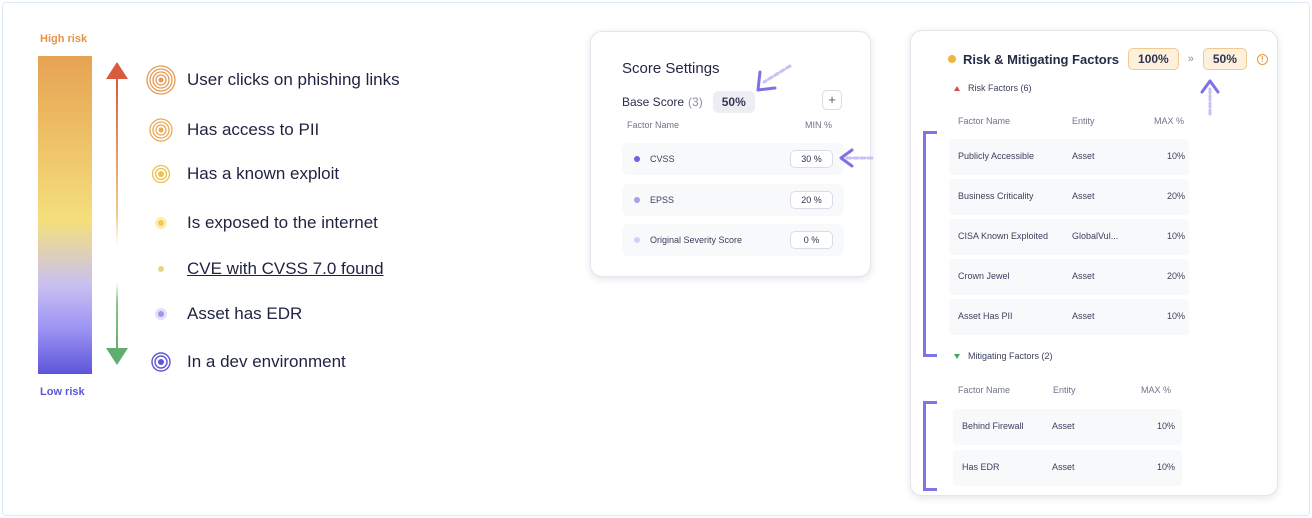 Image resolution: width=1312 pixels, height=518 pixels. I want to click on arrow-up-pointer-icon, so click(1210, 97).